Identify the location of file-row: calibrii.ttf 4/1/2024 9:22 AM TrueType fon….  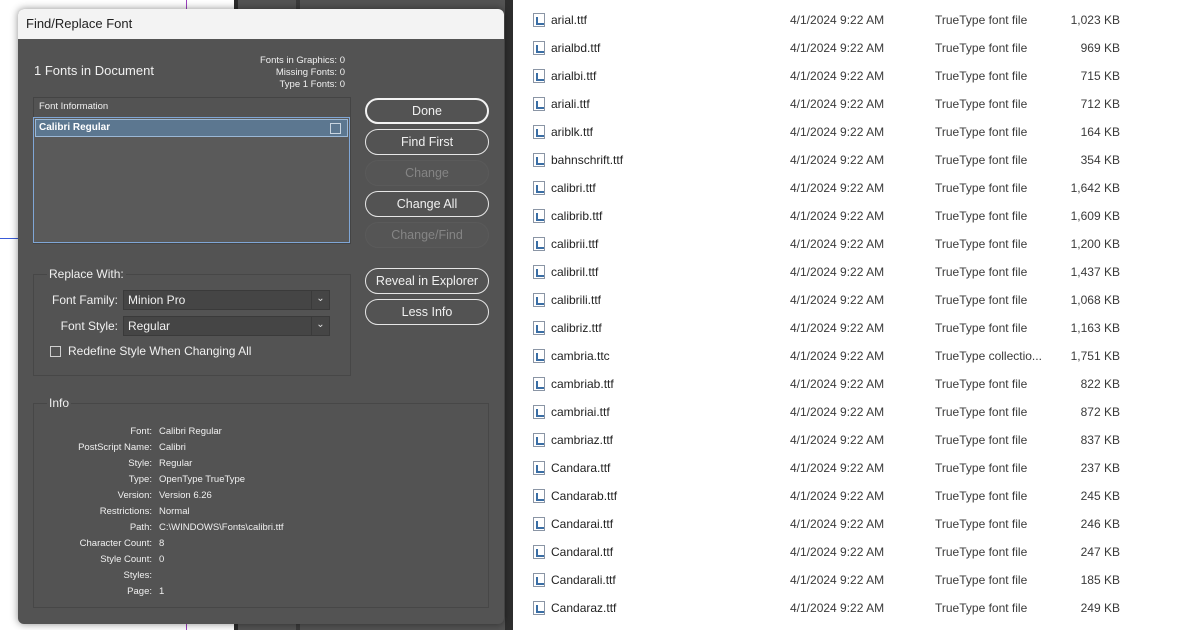
(854, 244).